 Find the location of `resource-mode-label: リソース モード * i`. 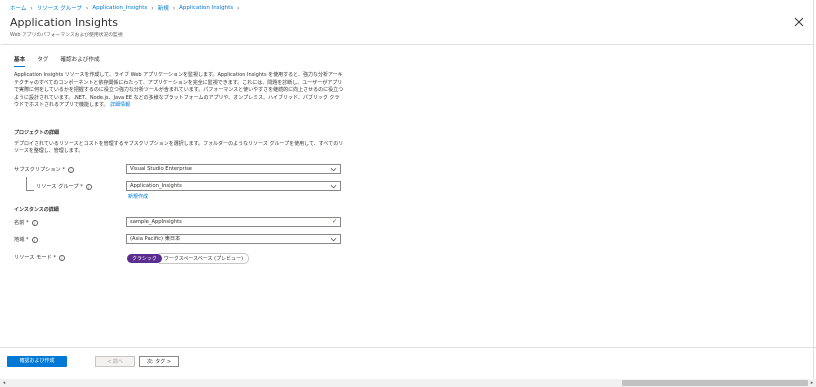

resource-mode-label: リソース モード * i is located at coordinates (39, 257).